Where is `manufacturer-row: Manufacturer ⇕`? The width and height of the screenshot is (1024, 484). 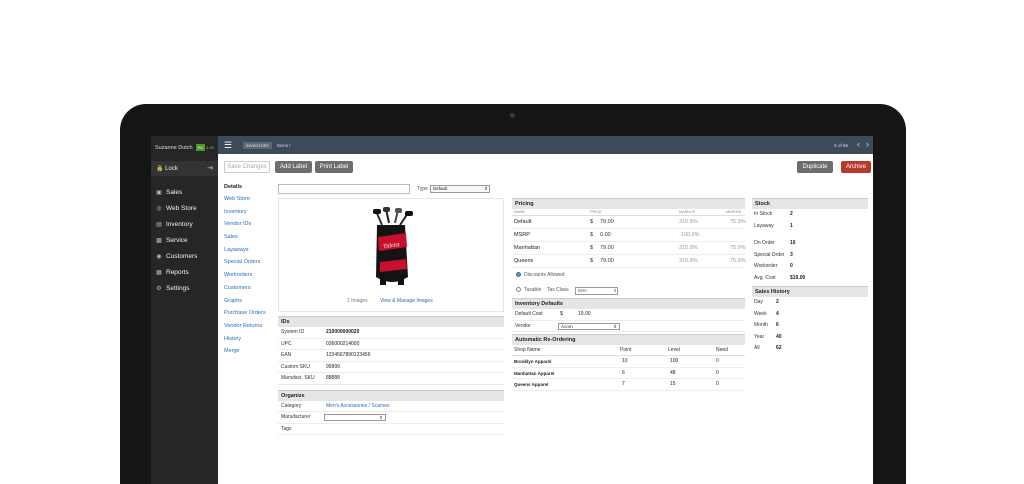 manufacturer-row: Manufacturer ⇕ is located at coordinates (391, 418).